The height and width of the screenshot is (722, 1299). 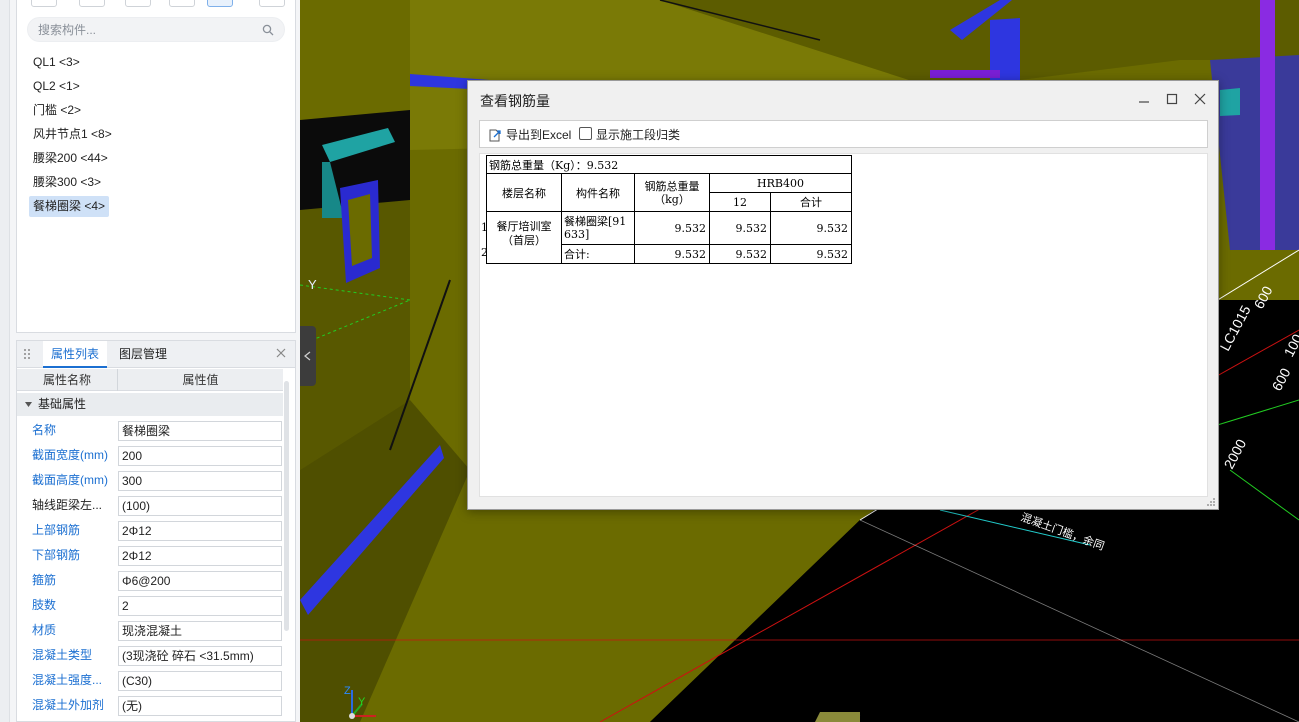 What do you see at coordinates (515, 101) in the screenshot?
I see `dialog-title: 查看钢筋量` at bounding box center [515, 101].